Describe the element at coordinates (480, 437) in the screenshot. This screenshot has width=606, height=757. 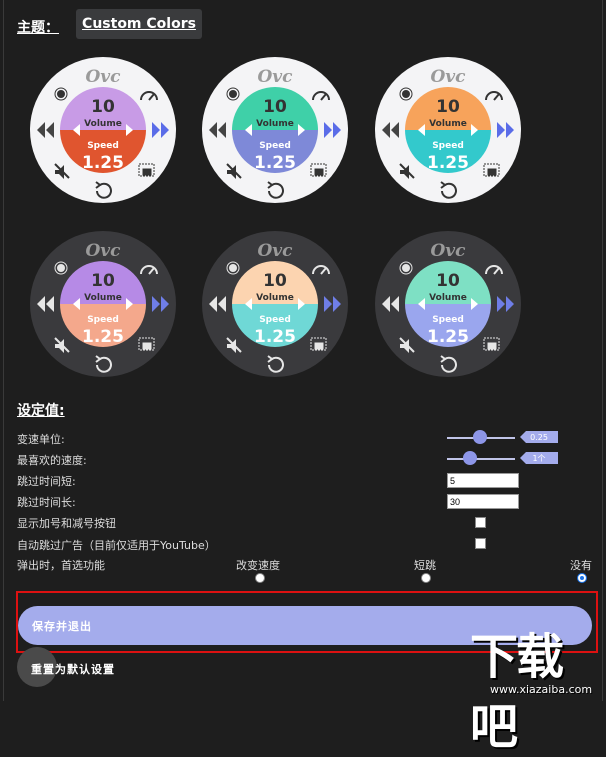
I see `speed-unit-slider-thumb` at that location.